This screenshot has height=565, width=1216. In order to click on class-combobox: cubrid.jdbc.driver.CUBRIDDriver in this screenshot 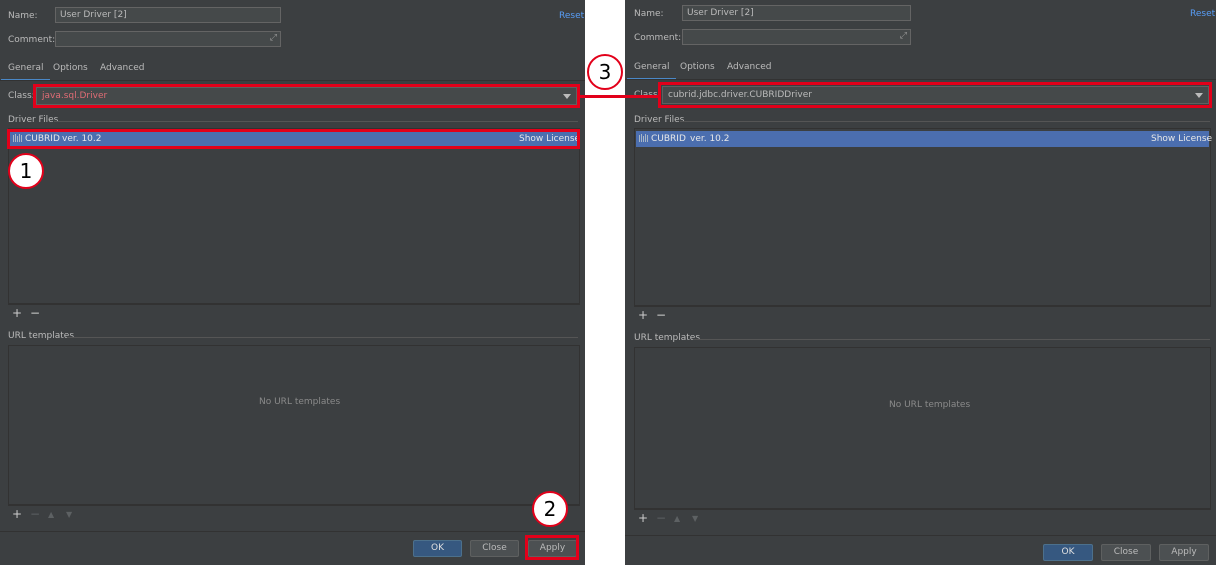, I will do `click(935, 95)`.